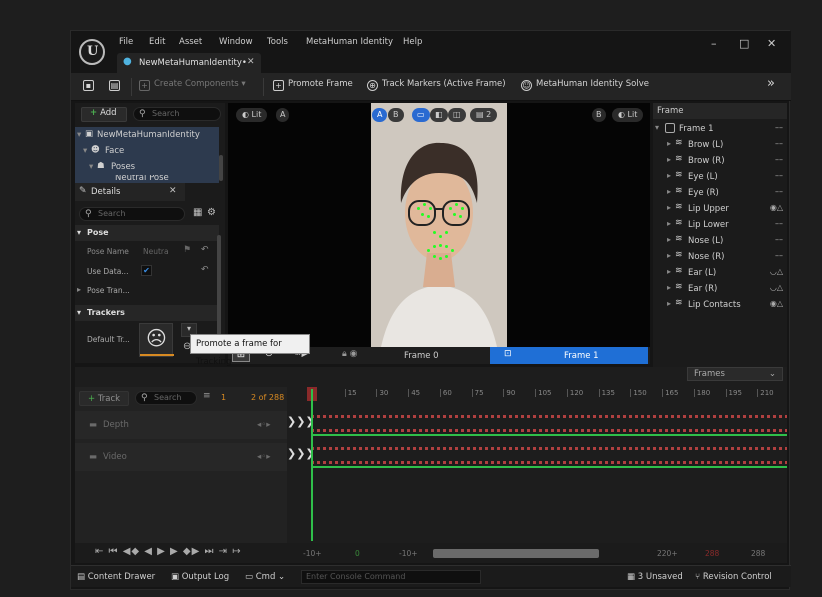  What do you see at coordinates (516, 553) in the screenshot?
I see `timeline-scrollbar` at bounding box center [516, 553].